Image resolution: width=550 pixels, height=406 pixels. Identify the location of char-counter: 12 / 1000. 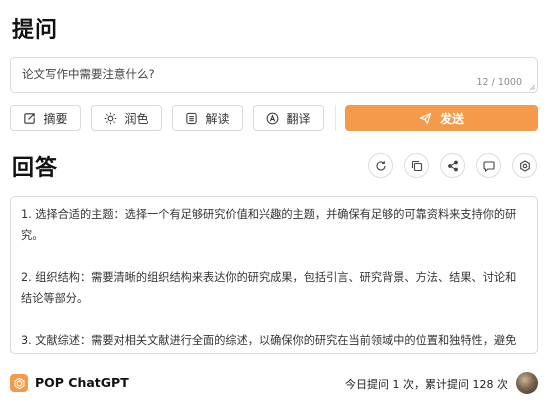
(499, 82).